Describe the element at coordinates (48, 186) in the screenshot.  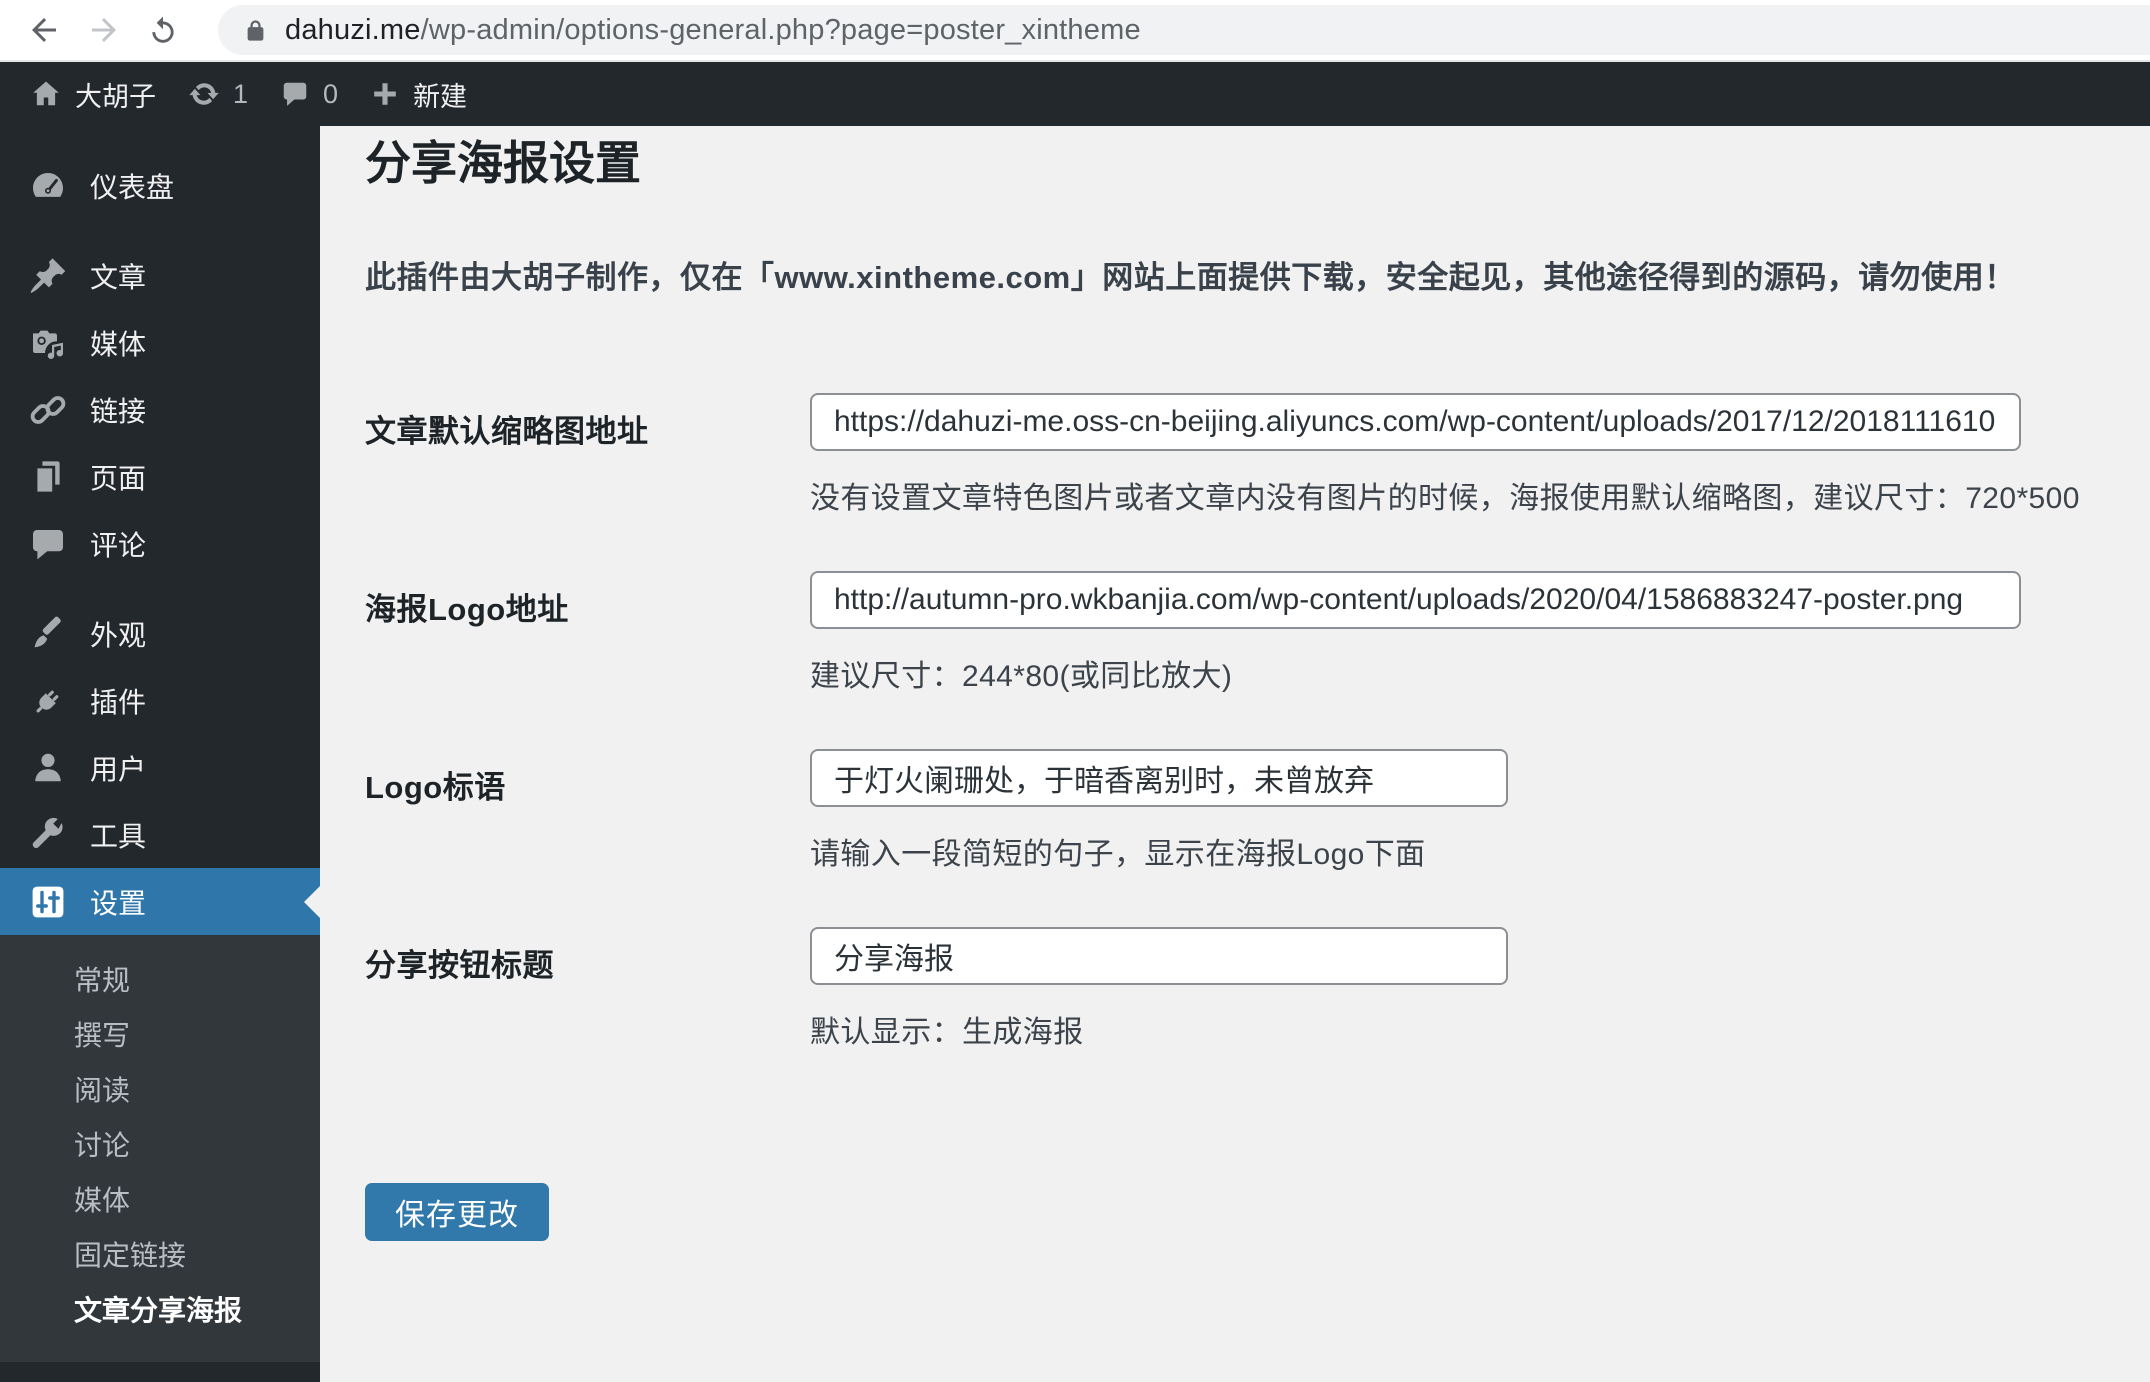
I see `dashboard-icon` at that location.